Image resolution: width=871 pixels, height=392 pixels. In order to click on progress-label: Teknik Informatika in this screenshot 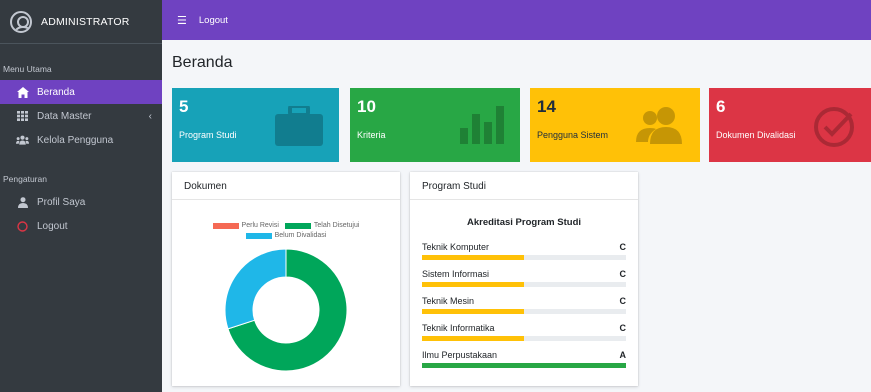, I will do `click(458, 328)`.